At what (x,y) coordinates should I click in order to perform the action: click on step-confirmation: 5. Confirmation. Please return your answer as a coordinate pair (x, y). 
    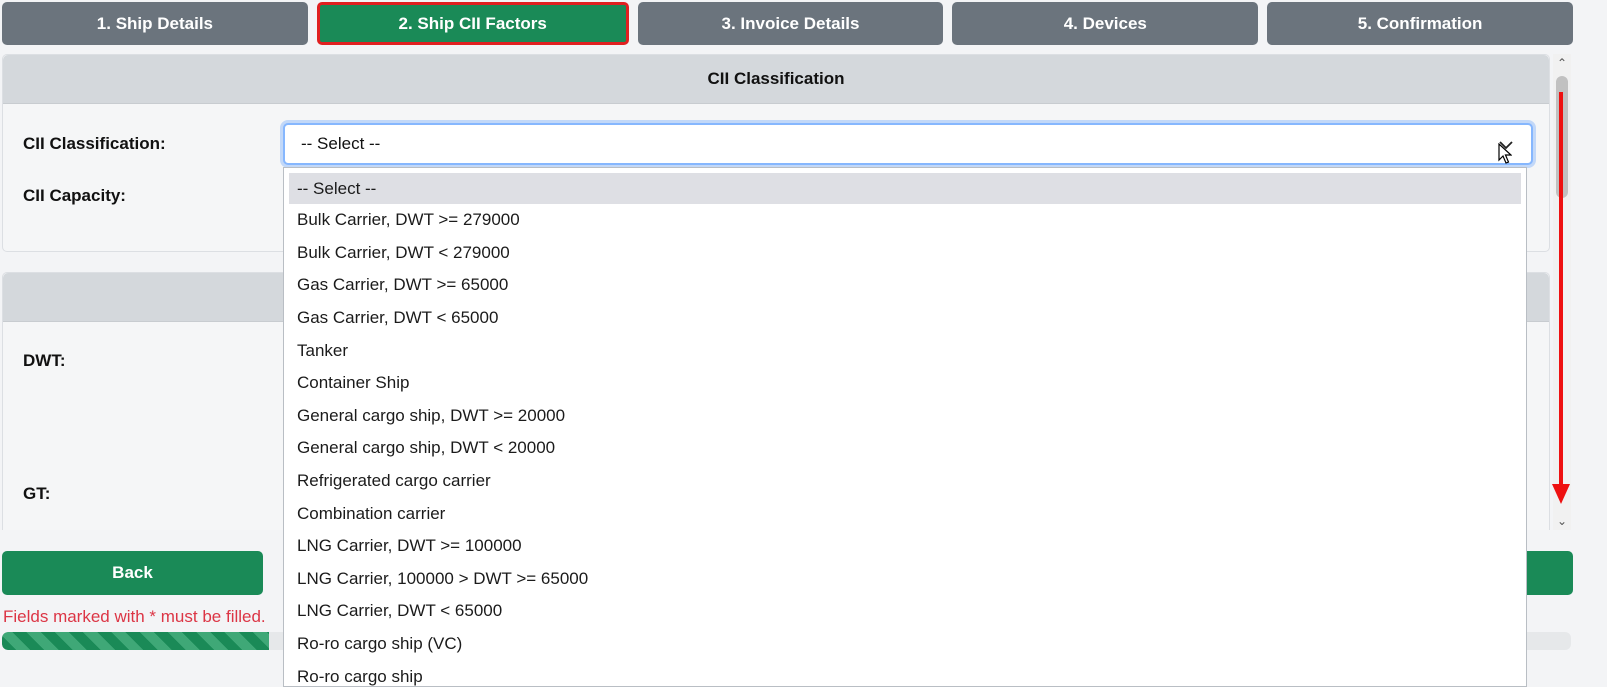
    Looking at the image, I should click on (1420, 23).